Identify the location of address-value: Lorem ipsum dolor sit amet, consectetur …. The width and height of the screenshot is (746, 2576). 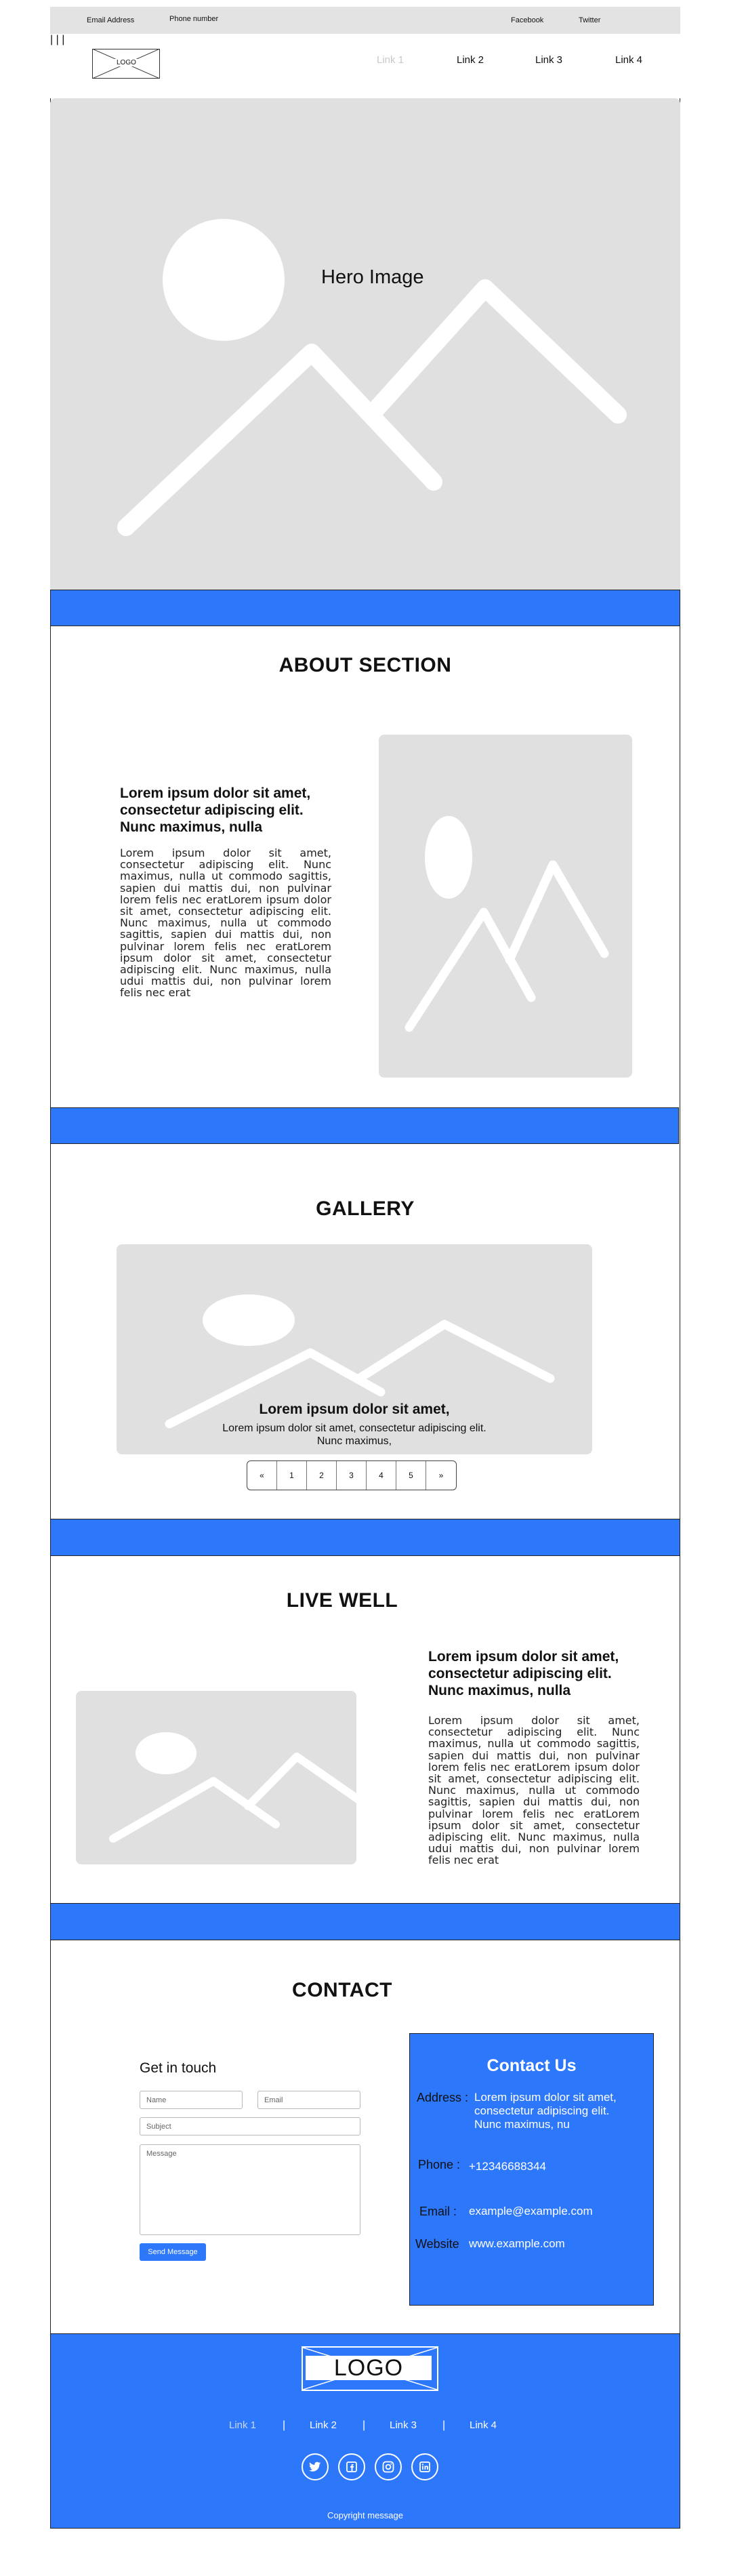
(545, 2111).